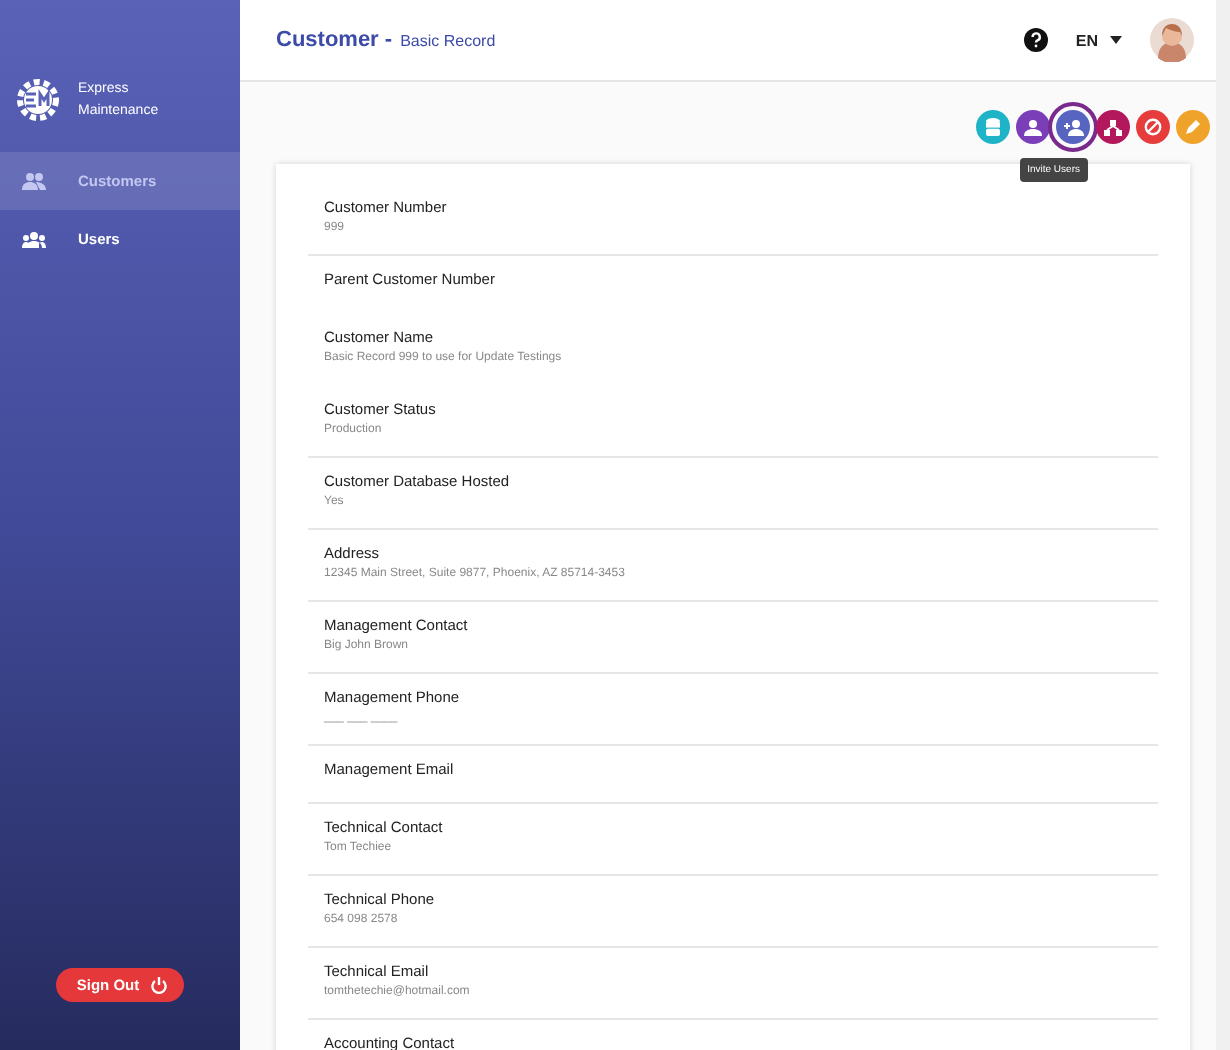 This screenshot has height=1050, width=1230. I want to click on add-user-icon, so click(1073, 127).